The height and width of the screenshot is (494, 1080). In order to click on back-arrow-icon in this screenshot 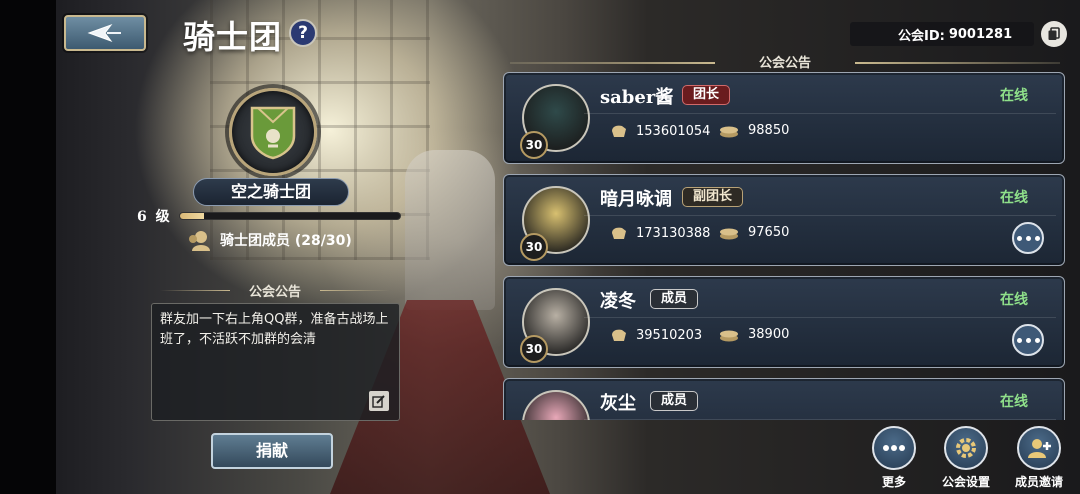, I will do `click(104, 33)`.